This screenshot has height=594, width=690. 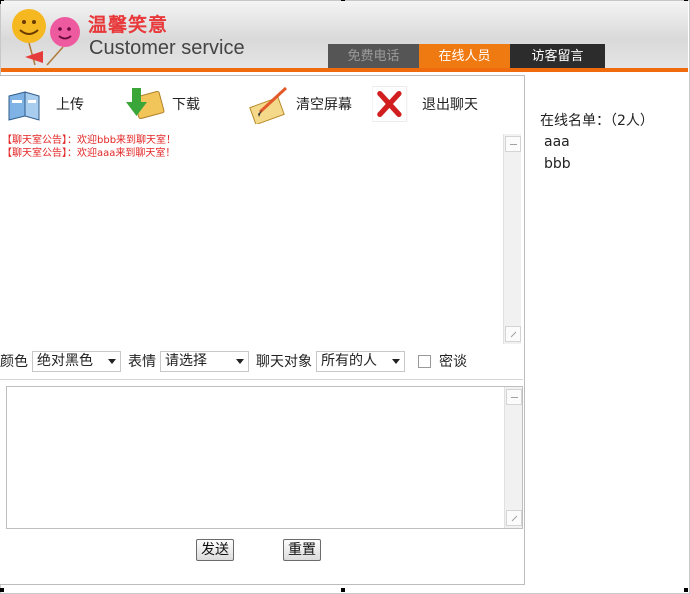 What do you see at coordinates (453, 362) in the screenshot?
I see `secret-chat-label: 密谈` at bounding box center [453, 362].